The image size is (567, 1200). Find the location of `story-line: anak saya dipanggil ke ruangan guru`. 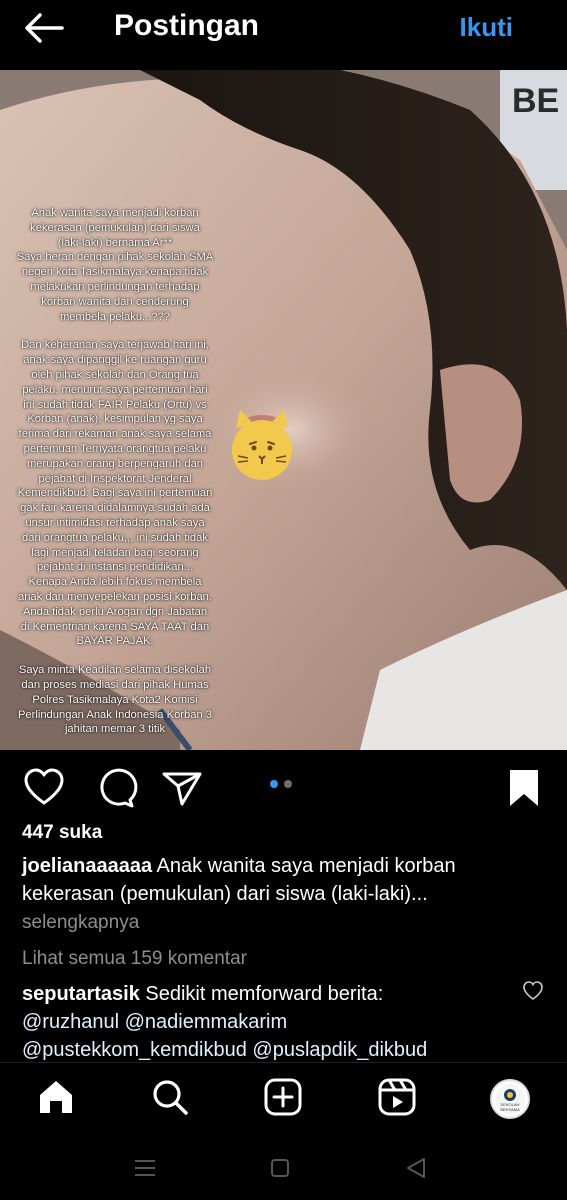

story-line: anak saya dipanggil ke ruangan guru is located at coordinates (115, 360).